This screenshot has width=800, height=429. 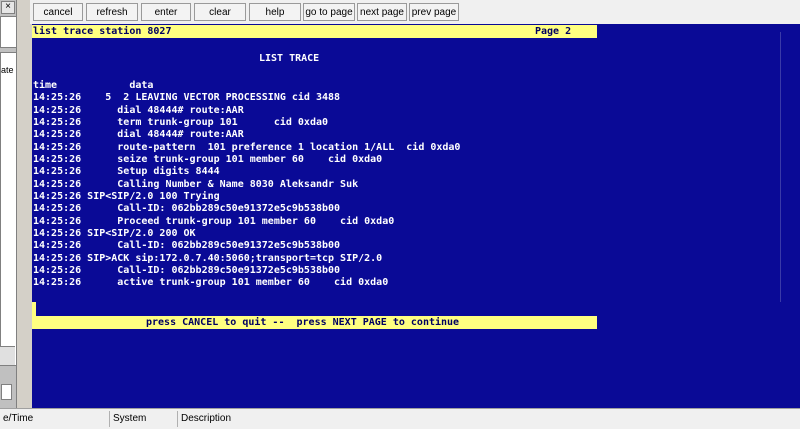 I want to click on command-text: list trace station 8027, so click(x=102, y=31).